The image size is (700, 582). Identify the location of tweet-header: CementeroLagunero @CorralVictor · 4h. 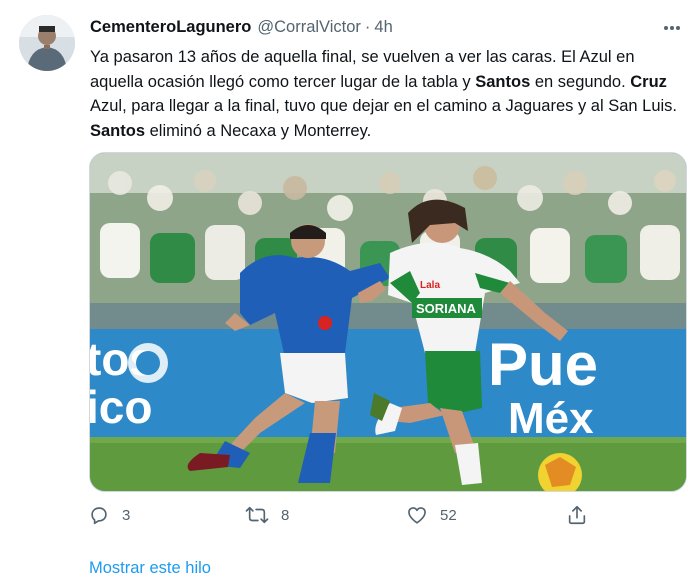
(241, 30).